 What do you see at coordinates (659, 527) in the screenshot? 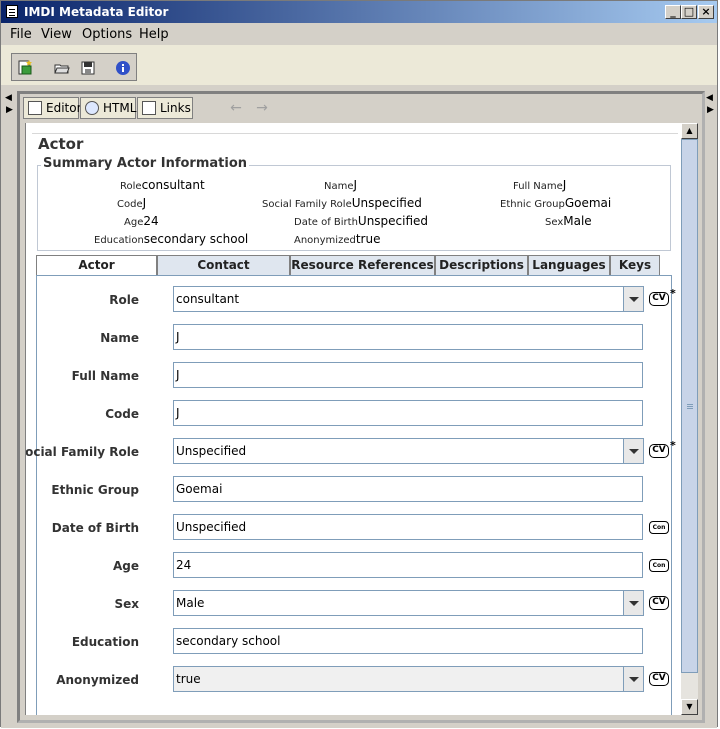
I see `date-of-birth-con-badge: Con` at bounding box center [659, 527].